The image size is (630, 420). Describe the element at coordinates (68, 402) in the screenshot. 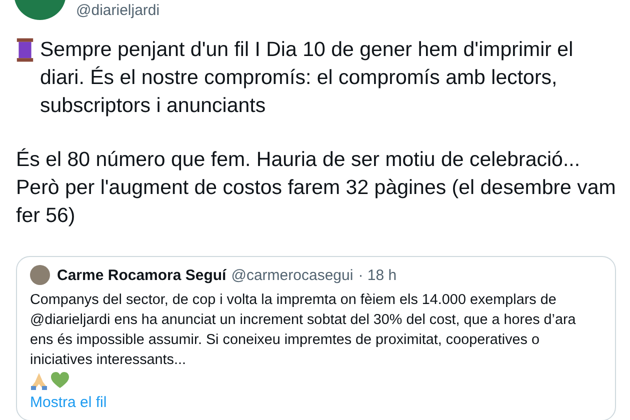

I see `show-thread-link: Mostra el fil` at that location.